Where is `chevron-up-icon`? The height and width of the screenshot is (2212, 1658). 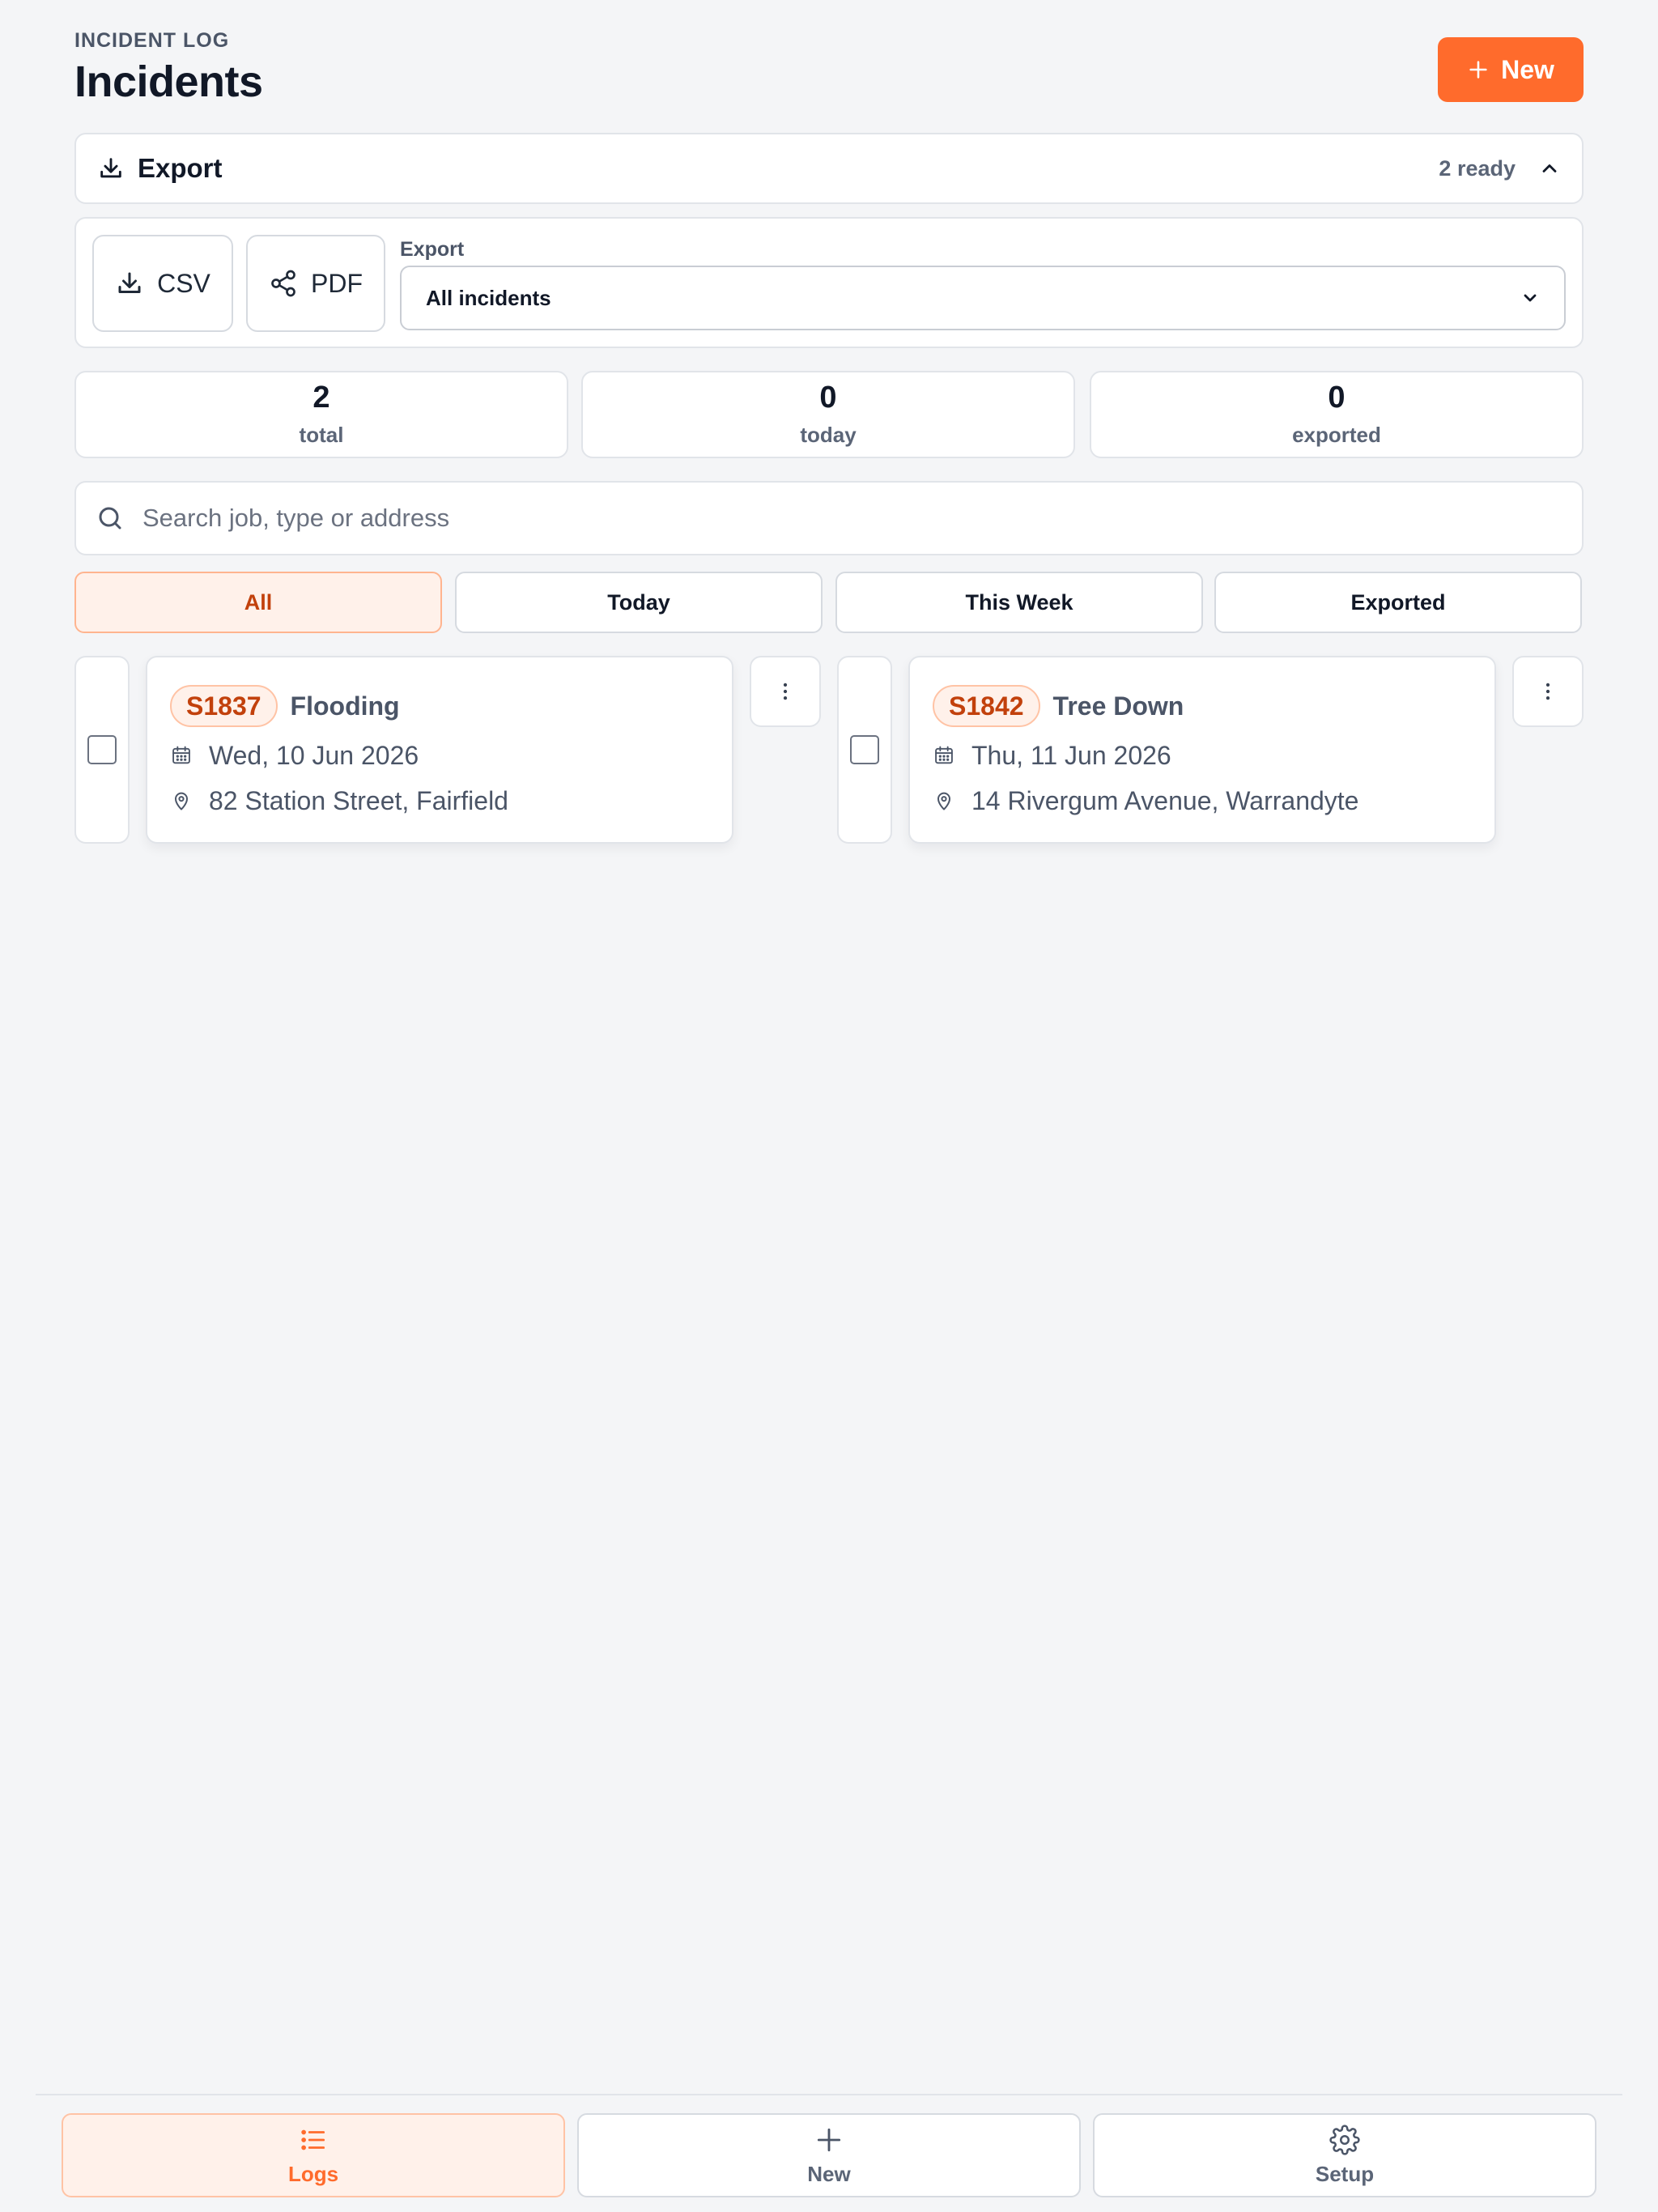
chevron-up-icon is located at coordinates (1549, 168).